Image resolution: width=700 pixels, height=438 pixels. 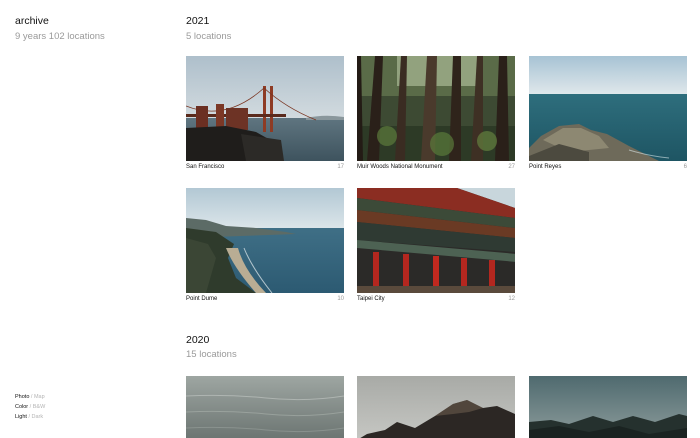 I want to click on location-card-taipei-city: Taipei City 12, so click(x=436, y=245).